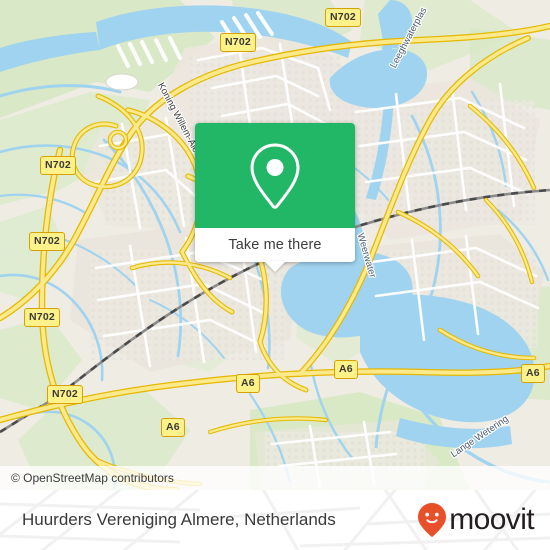 The image size is (550, 550). I want to click on moovit-wordmark: moovit, so click(491, 519).